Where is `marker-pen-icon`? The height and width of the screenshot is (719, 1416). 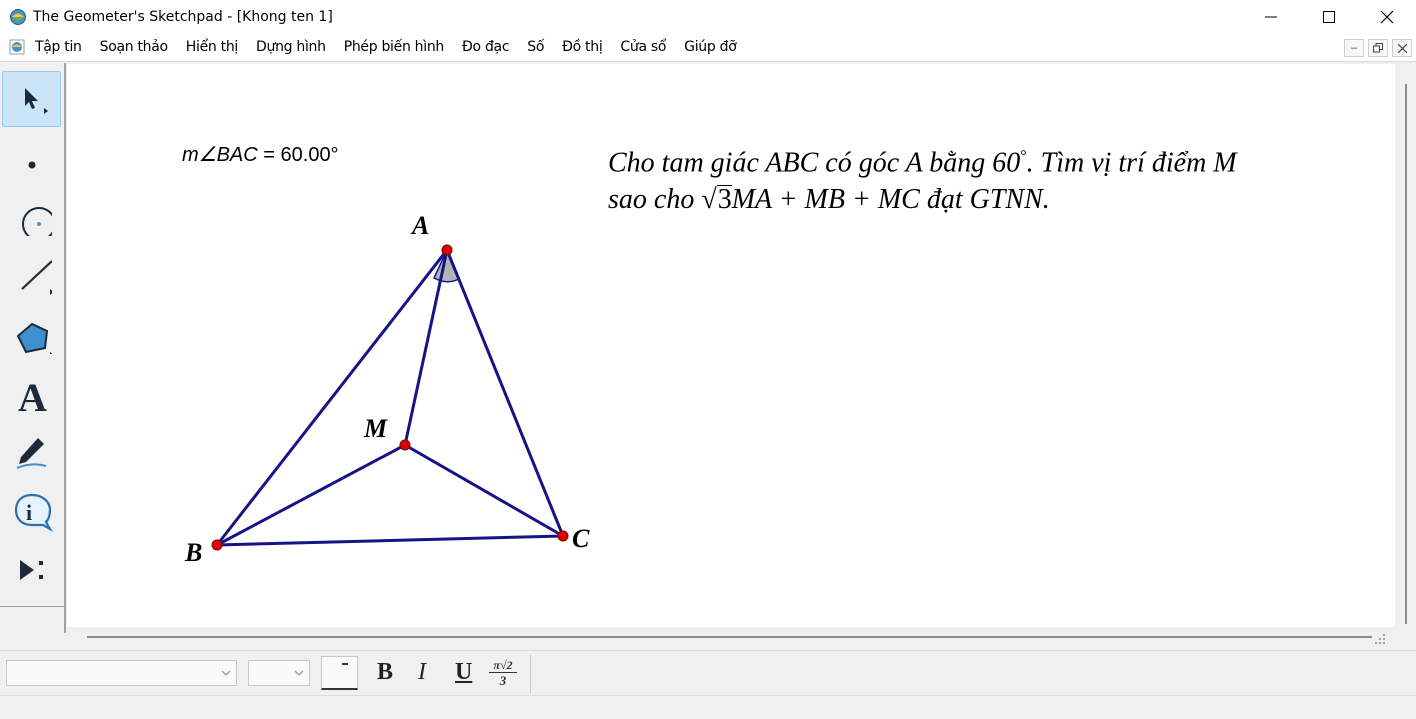
marker-pen-icon is located at coordinates (31, 453).